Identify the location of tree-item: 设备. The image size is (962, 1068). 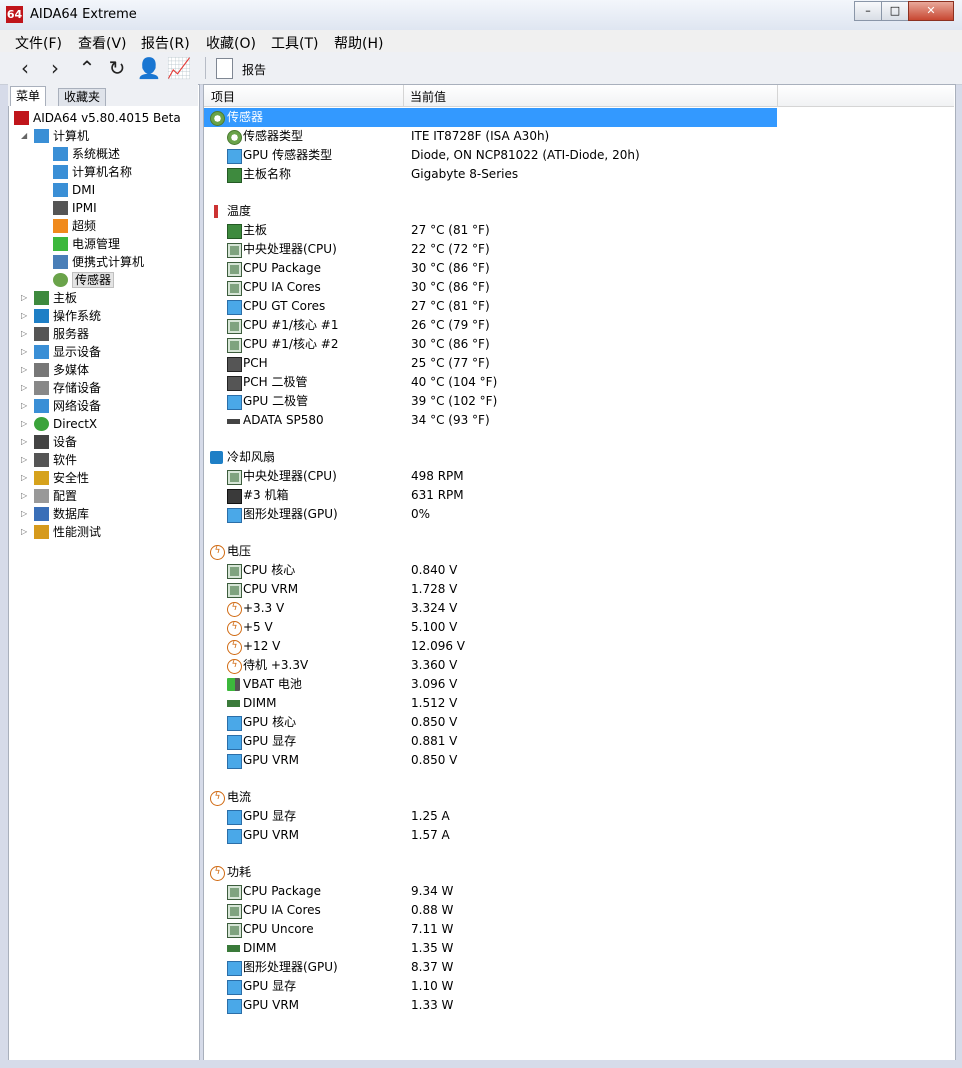
(55, 442).